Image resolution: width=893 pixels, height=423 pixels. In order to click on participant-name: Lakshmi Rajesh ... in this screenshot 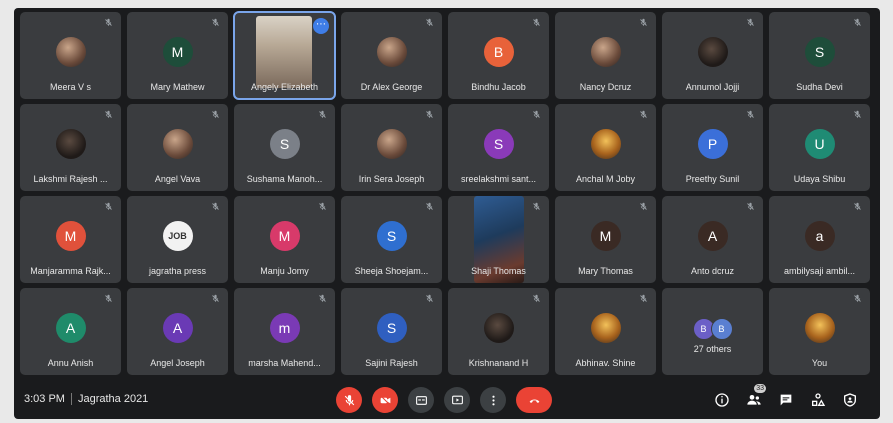, I will do `click(70, 179)`.